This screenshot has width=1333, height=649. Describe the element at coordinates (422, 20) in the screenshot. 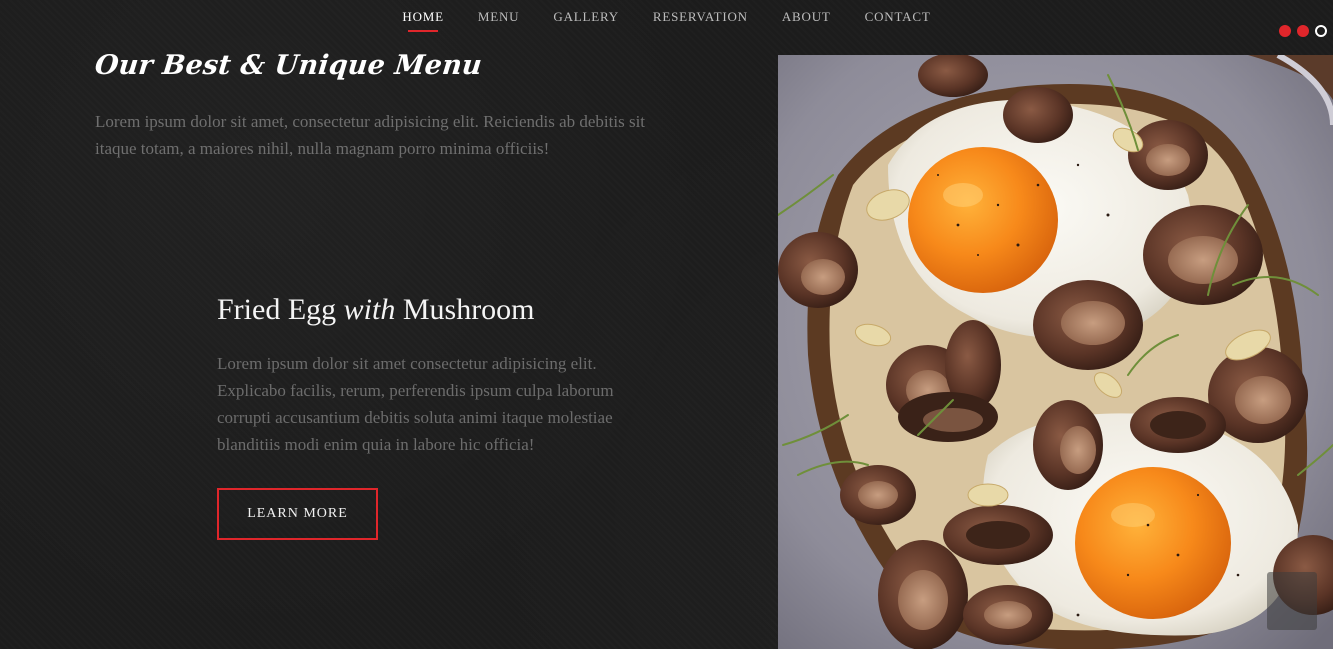

I see `nav-item-home: HOME` at that location.